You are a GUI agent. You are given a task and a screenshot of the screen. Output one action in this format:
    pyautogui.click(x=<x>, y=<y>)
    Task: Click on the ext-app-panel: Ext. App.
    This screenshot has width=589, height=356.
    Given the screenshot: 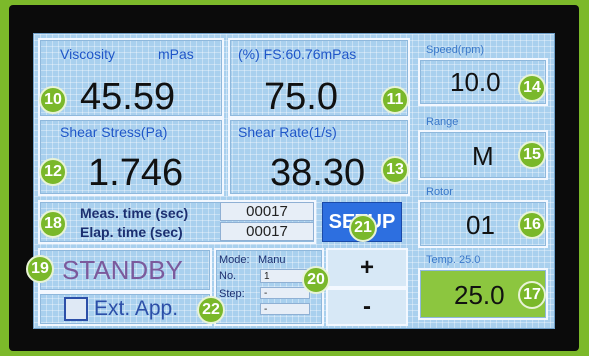 What is the action you would take?
    pyautogui.click(x=125, y=309)
    